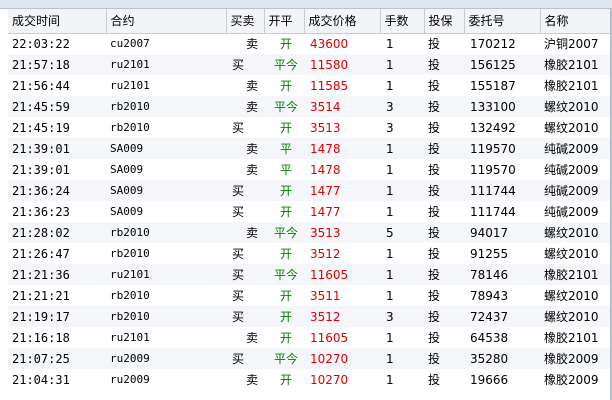 The height and width of the screenshot is (400, 612). I want to click on cell-time: 21:26:47, so click(41, 253).